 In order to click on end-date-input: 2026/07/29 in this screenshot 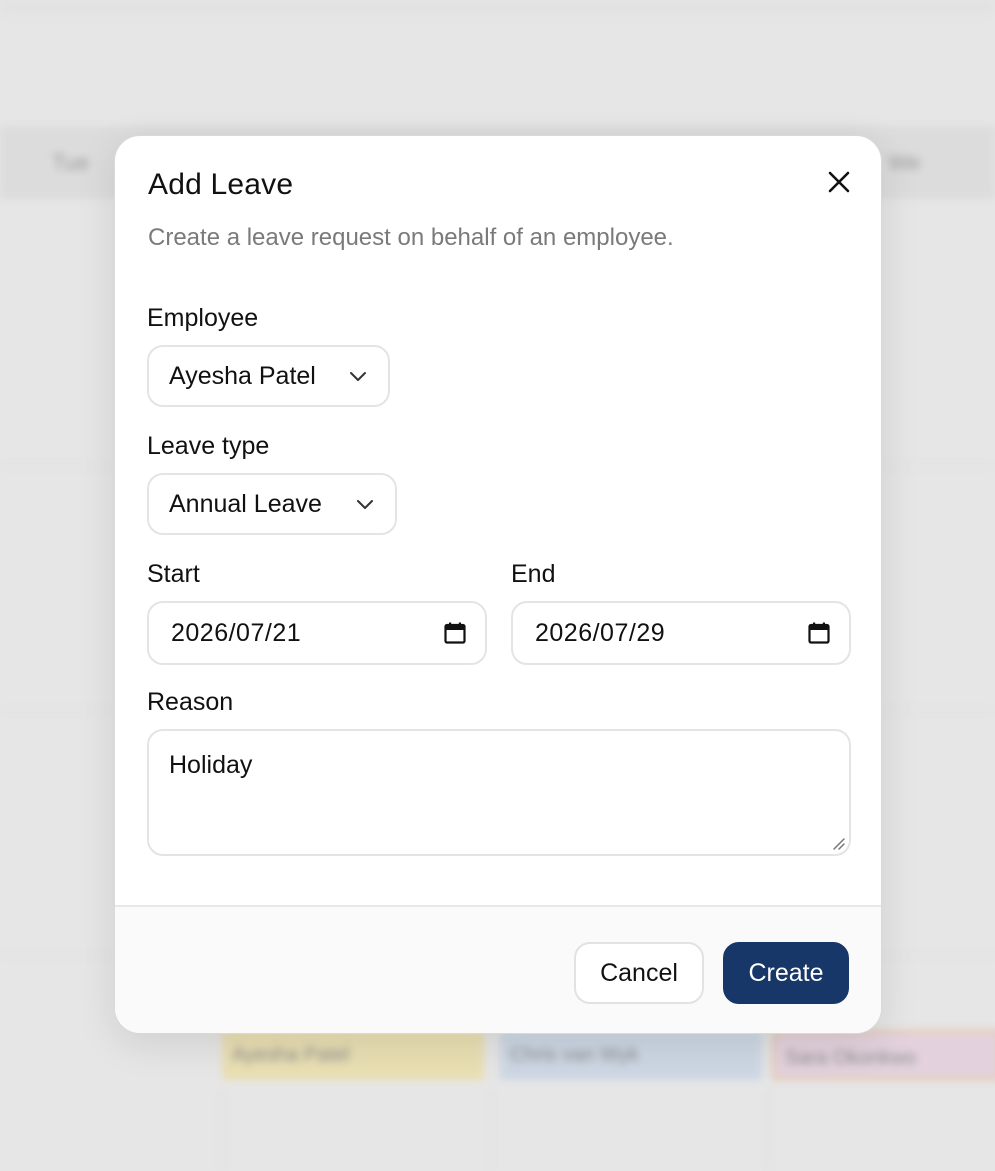, I will do `click(681, 633)`.